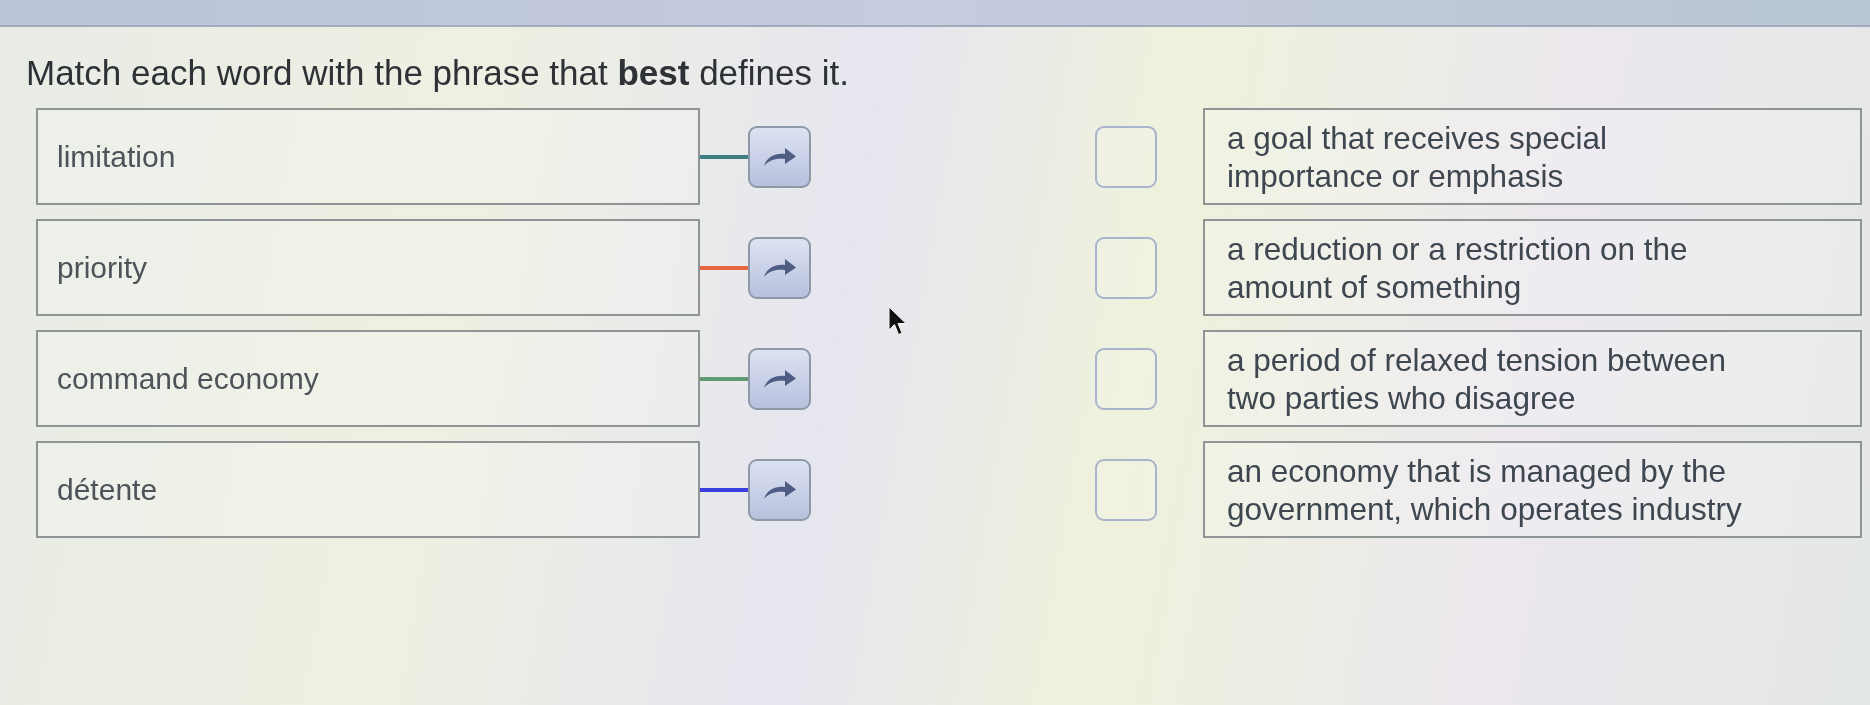 This screenshot has height=705, width=1870. What do you see at coordinates (898, 321) in the screenshot?
I see `mouse-pointer-icon` at bounding box center [898, 321].